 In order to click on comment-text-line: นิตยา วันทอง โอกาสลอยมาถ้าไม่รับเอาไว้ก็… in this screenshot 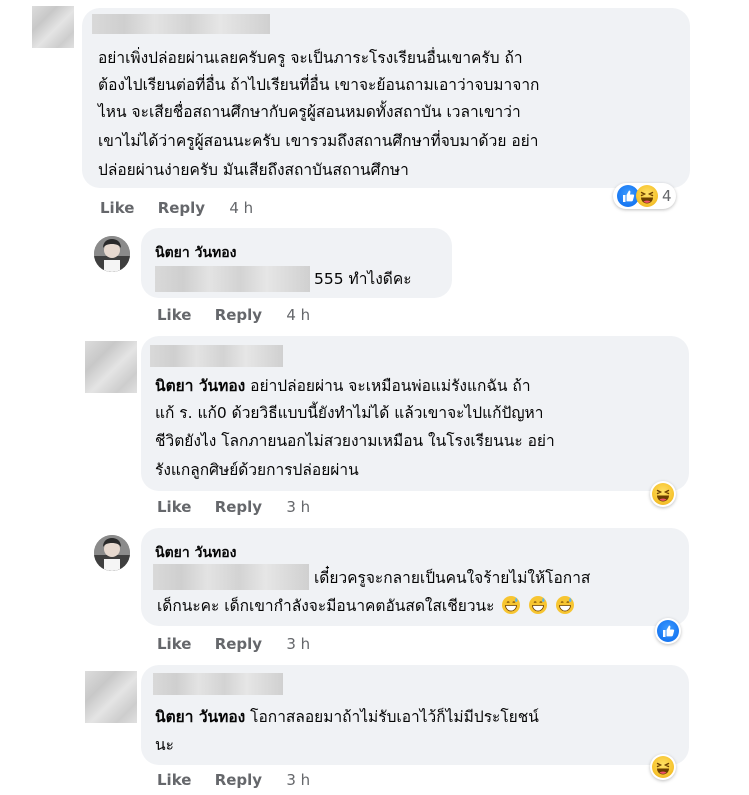, I will do `click(347, 717)`.